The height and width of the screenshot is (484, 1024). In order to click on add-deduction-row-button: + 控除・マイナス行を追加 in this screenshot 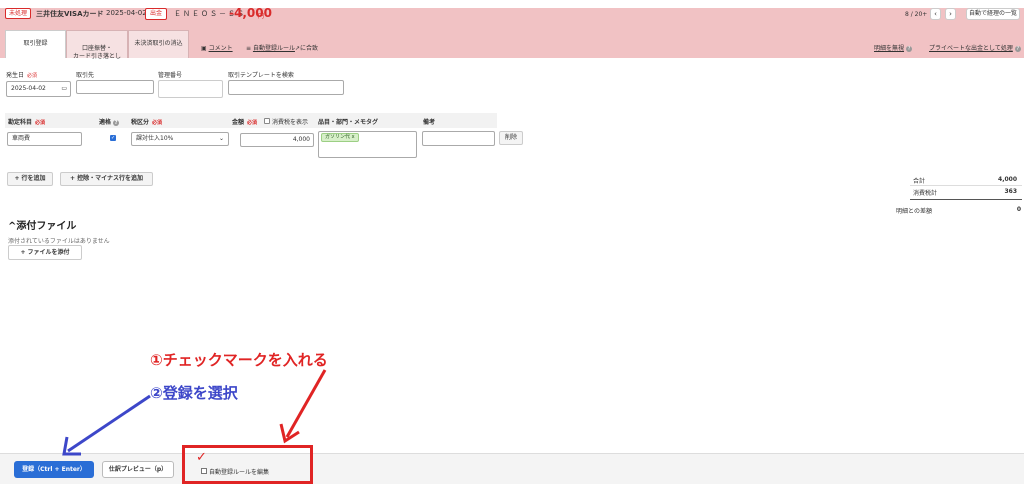, I will do `click(106, 179)`.